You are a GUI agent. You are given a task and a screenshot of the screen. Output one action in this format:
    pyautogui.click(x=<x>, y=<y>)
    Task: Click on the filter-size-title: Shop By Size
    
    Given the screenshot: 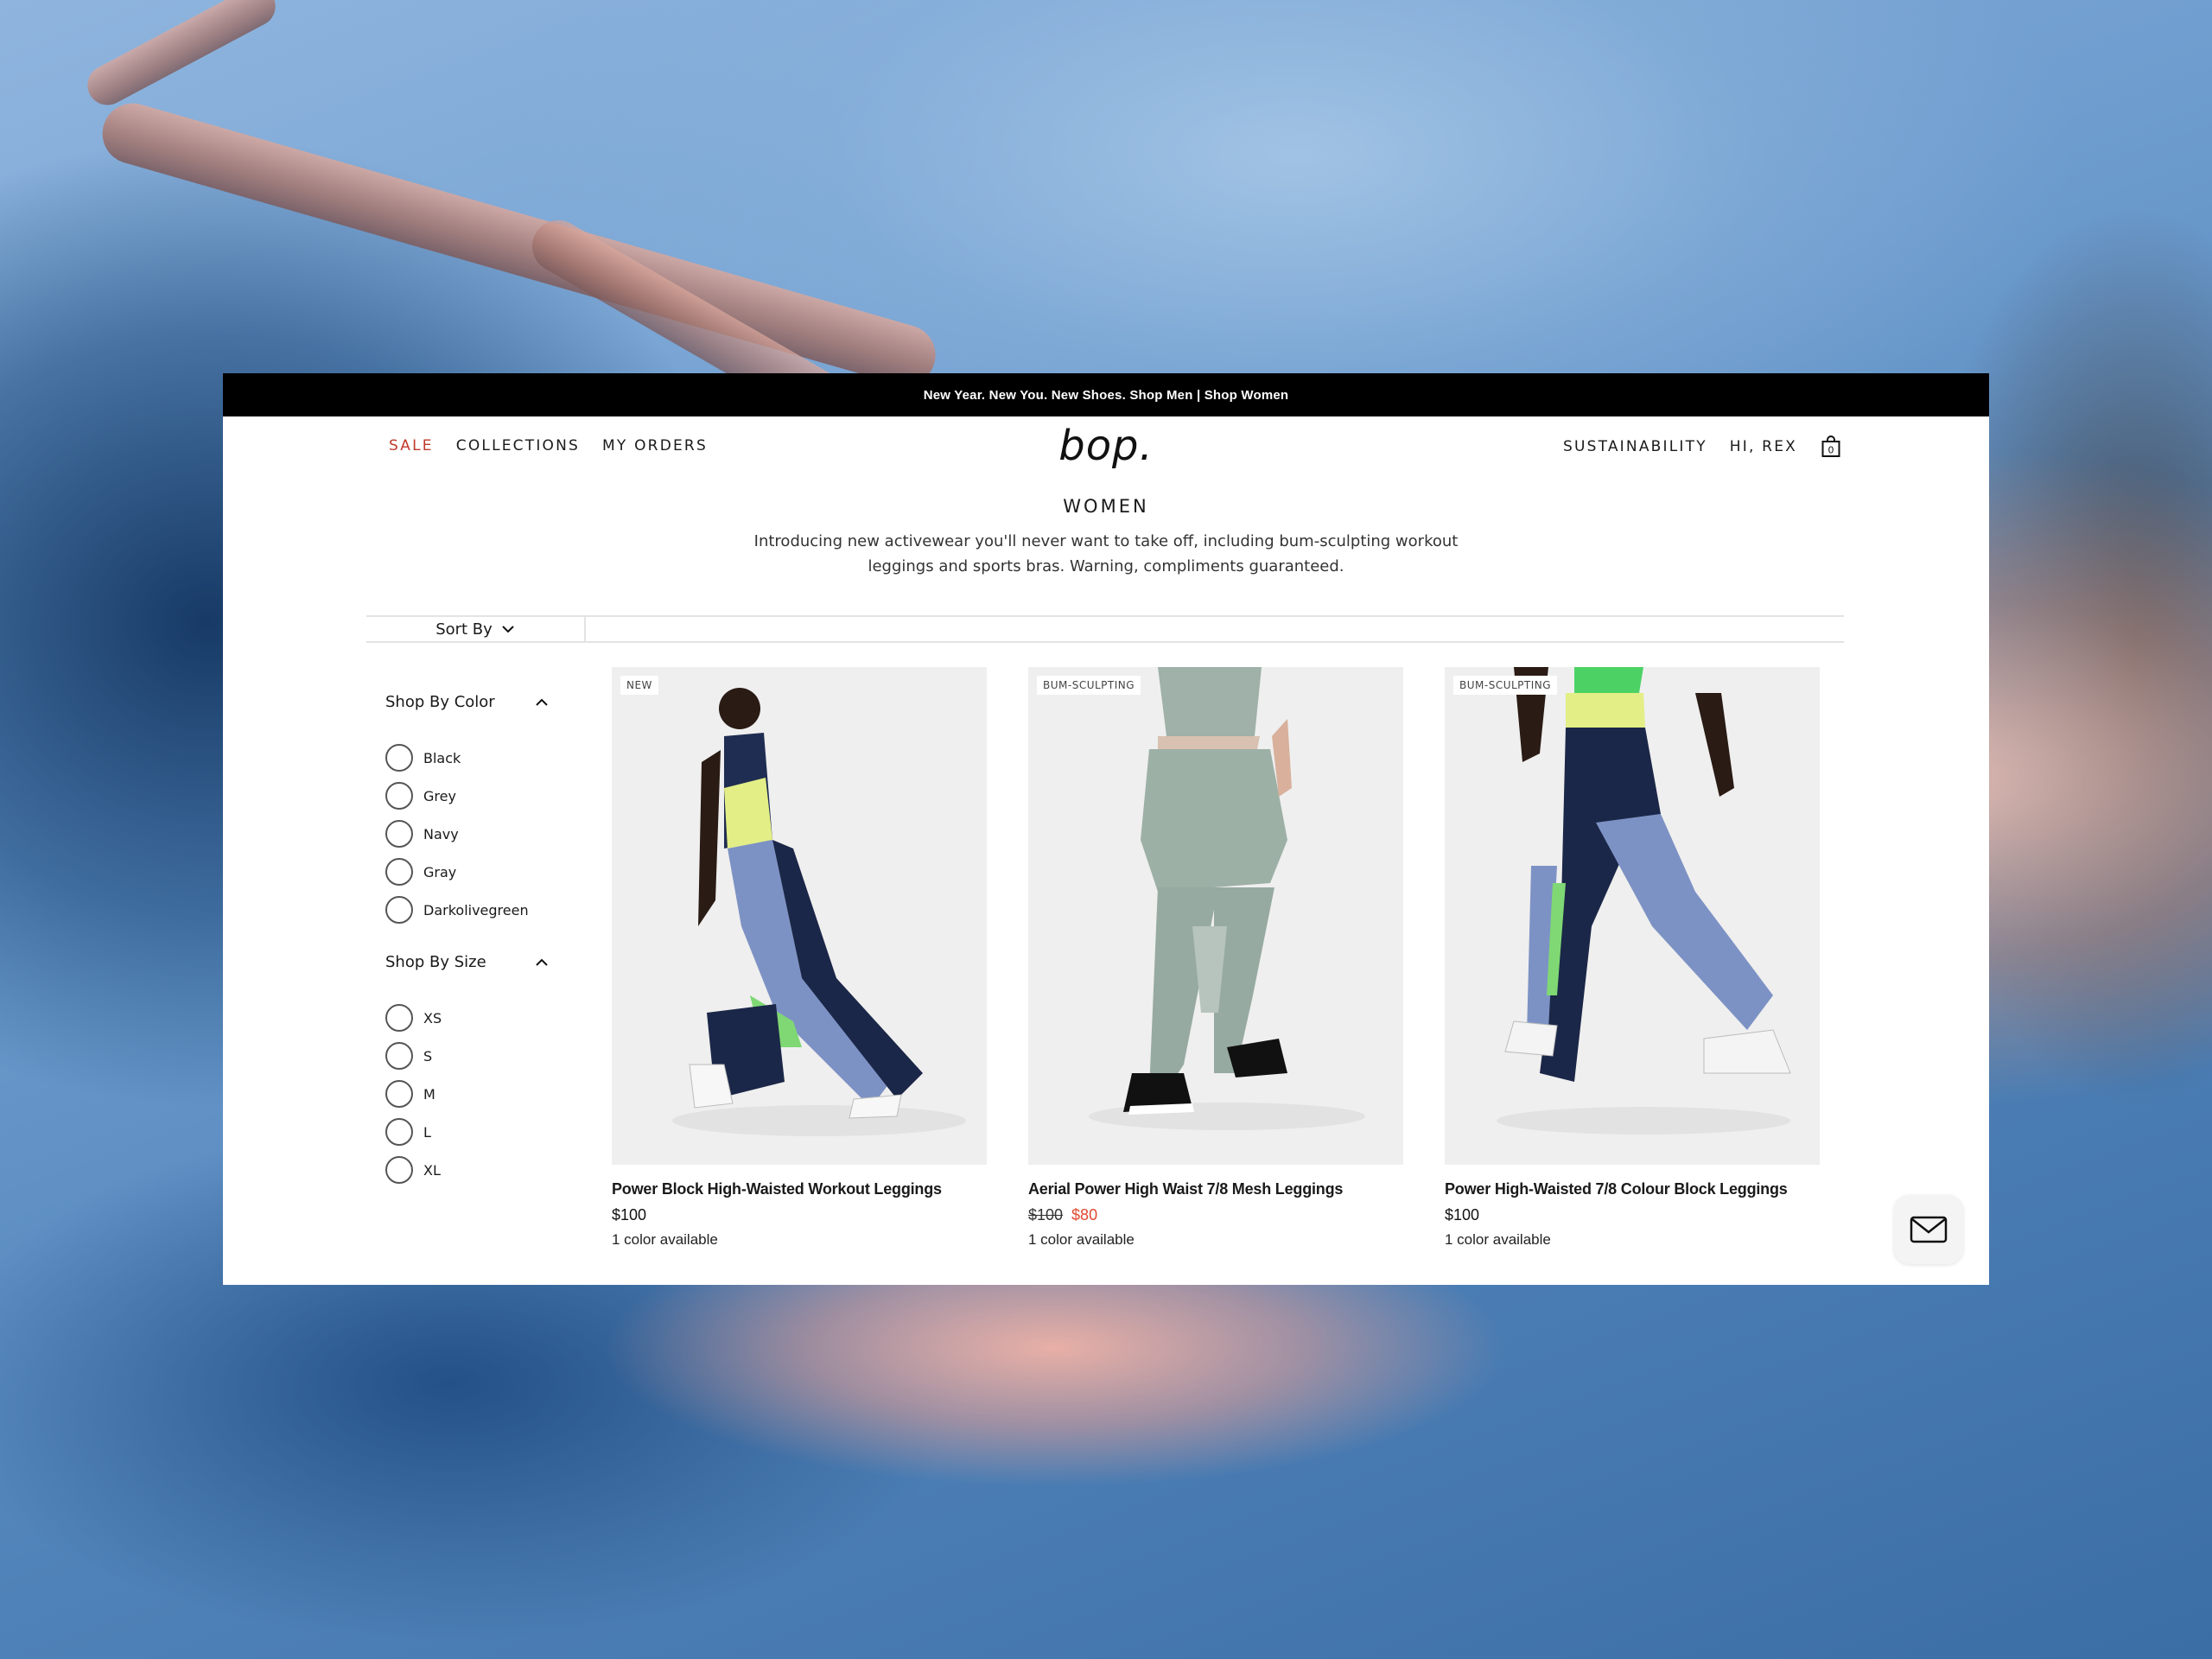 What is the action you would take?
    pyautogui.click(x=435, y=962)
    